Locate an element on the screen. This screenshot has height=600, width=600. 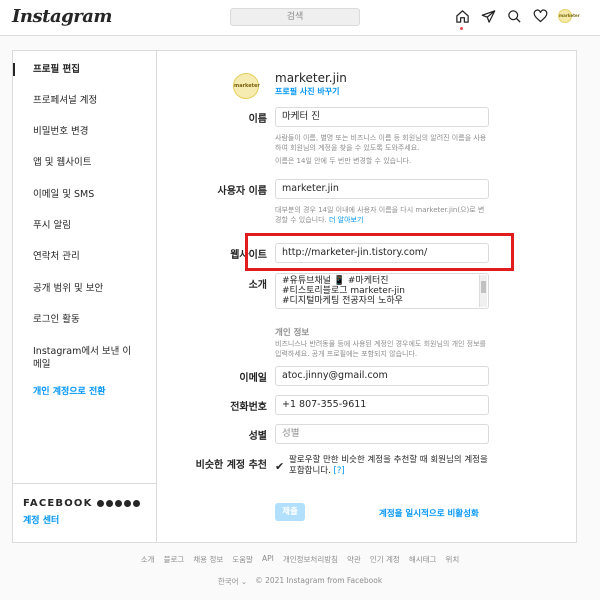
profile-photo: marketer is located at coordinates (246, 86).